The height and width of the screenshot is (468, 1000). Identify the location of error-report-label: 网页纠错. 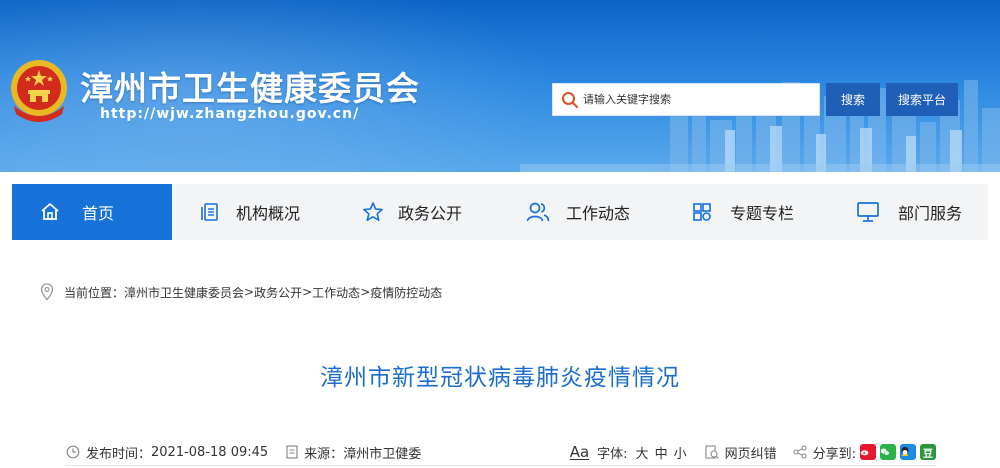
(750, 454).